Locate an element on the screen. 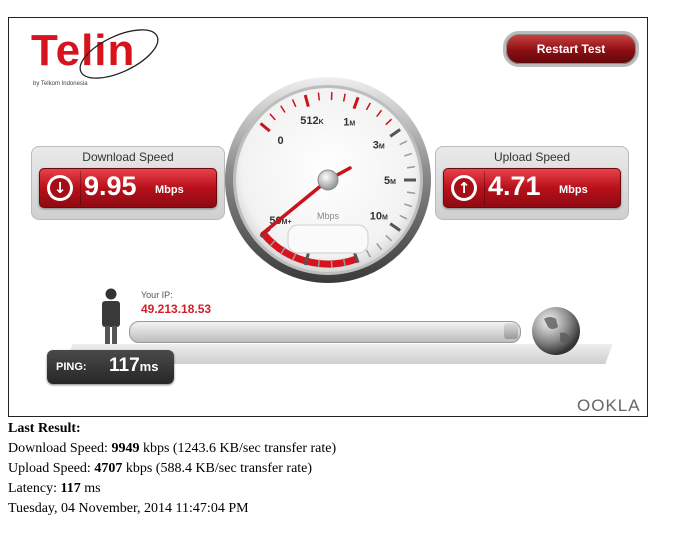 The image size is (696, 534). last-result-heading: Last Result: is located at coordinates (44, 428).